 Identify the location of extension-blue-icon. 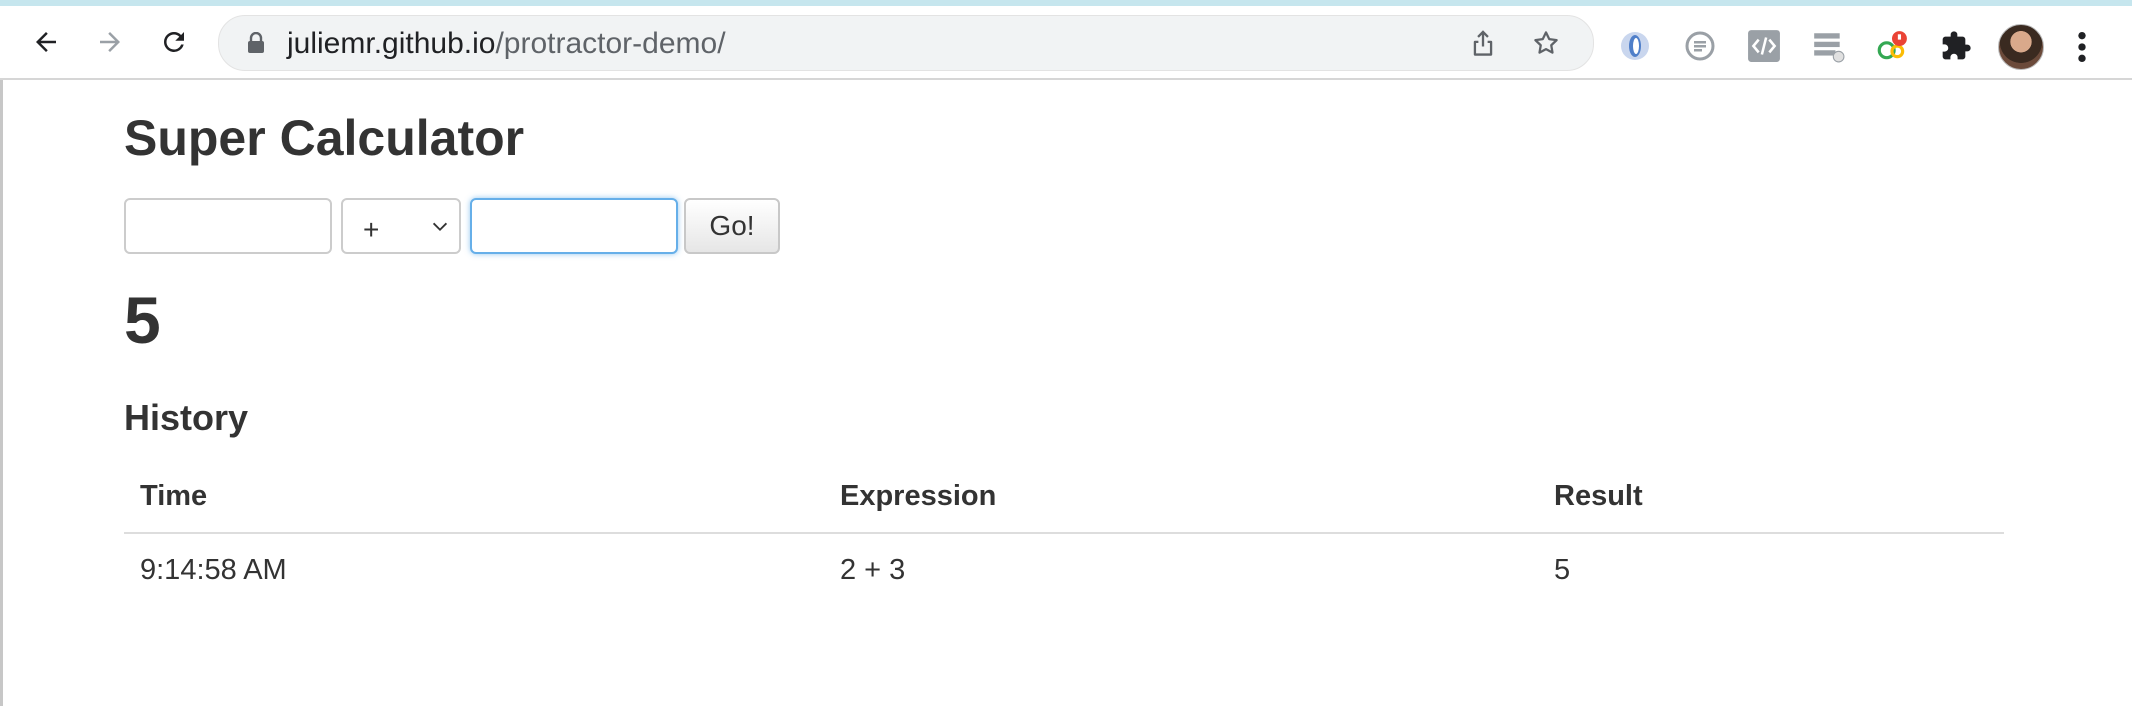
(1635, 46).